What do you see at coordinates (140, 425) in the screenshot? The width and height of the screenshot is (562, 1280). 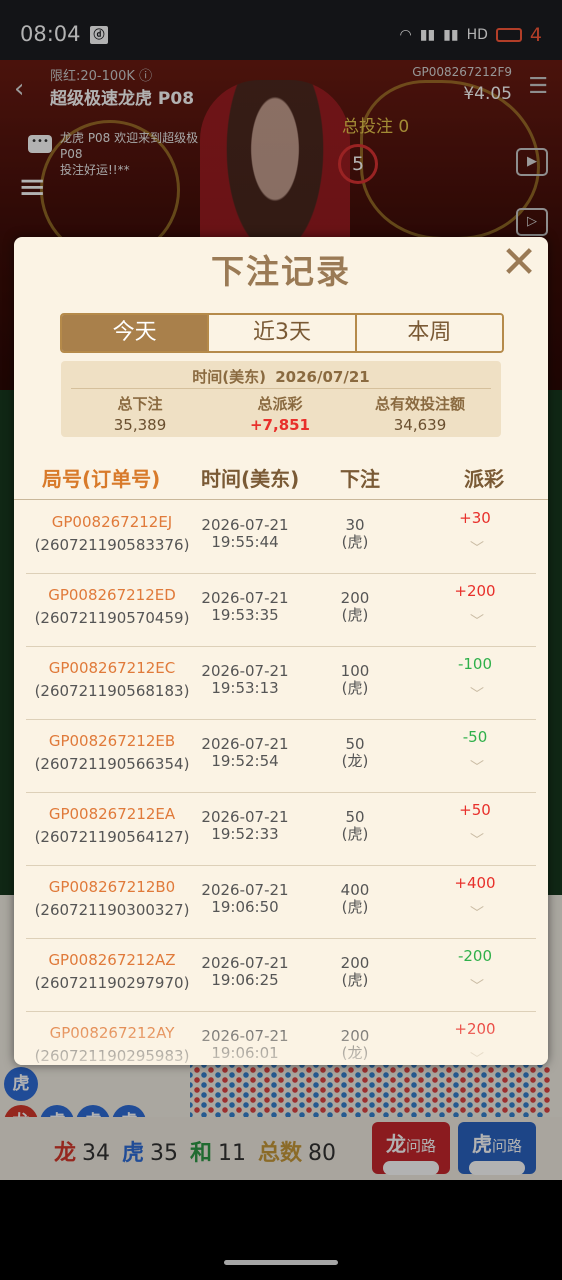 I see `total-bet-value: 35,389` at bounding box center [140, 425].